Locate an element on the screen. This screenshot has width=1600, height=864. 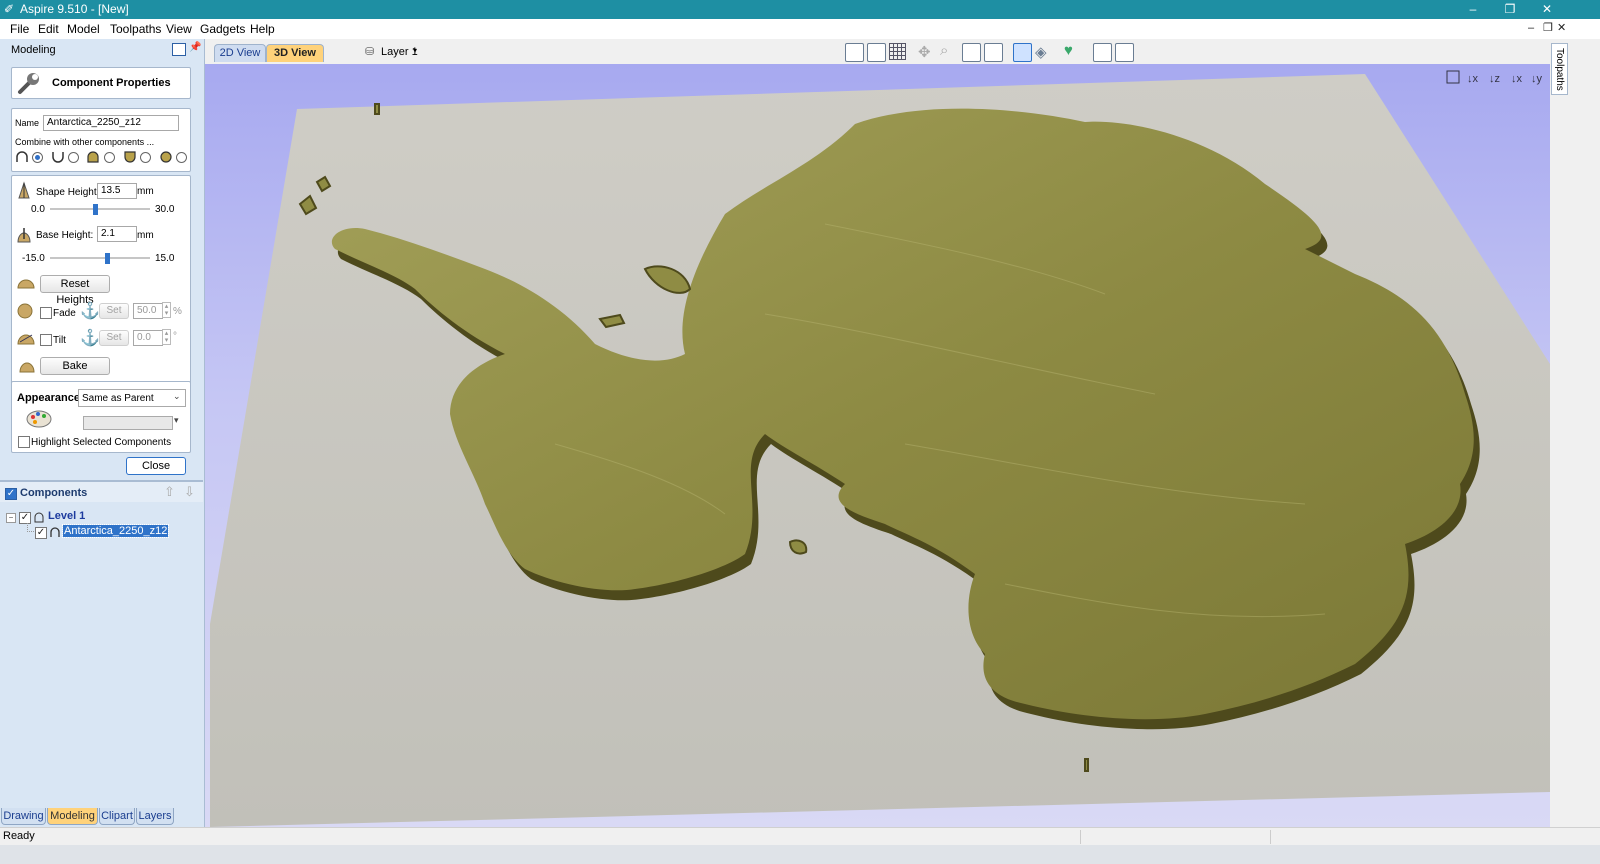
render-mode-icon is located at coordinates (1022, 52).